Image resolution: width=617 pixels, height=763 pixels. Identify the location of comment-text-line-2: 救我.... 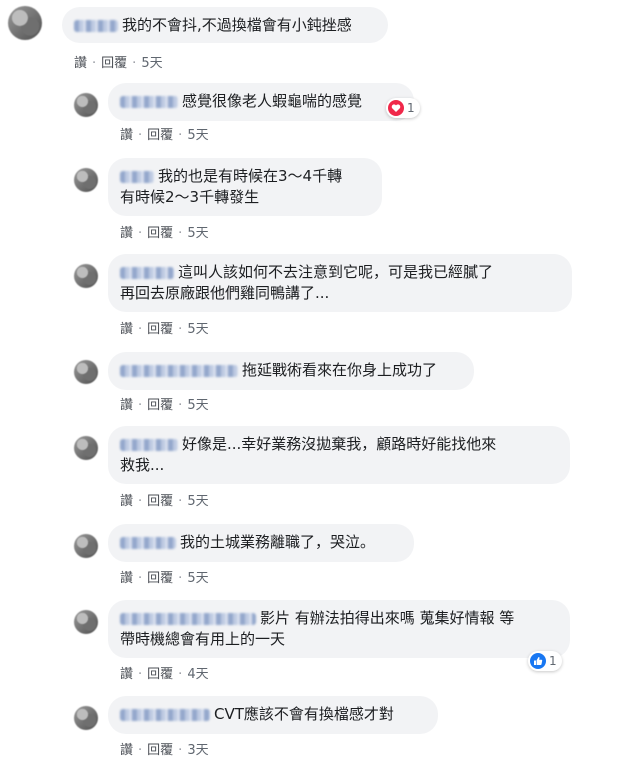
(142, 465).